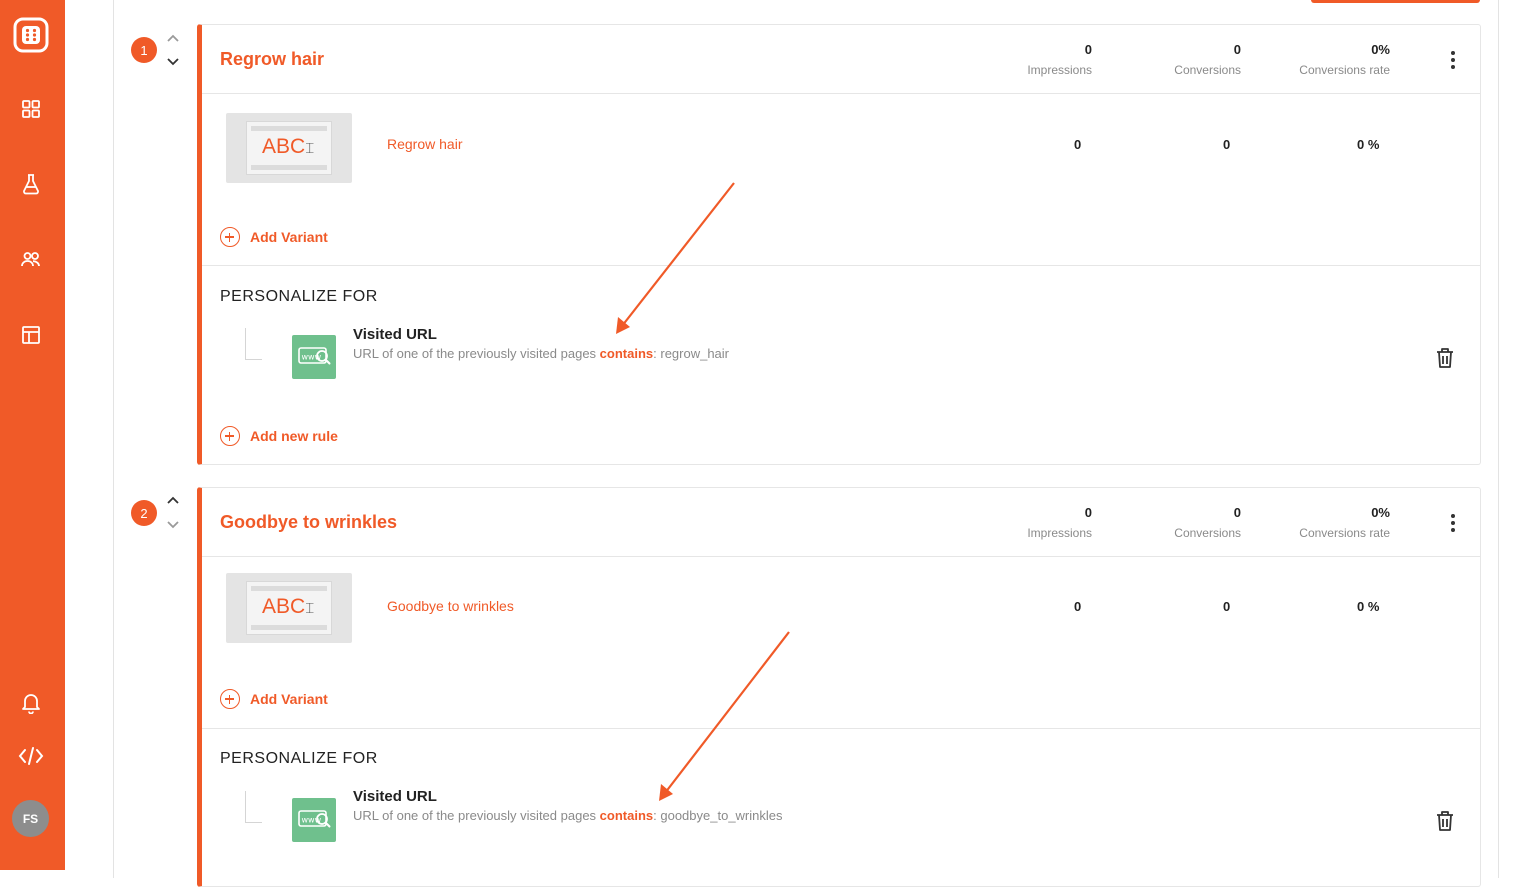 This screenshot has width=1536, height=887. I want to click on variant-name-link: Regrow hair, so click(424, 144).